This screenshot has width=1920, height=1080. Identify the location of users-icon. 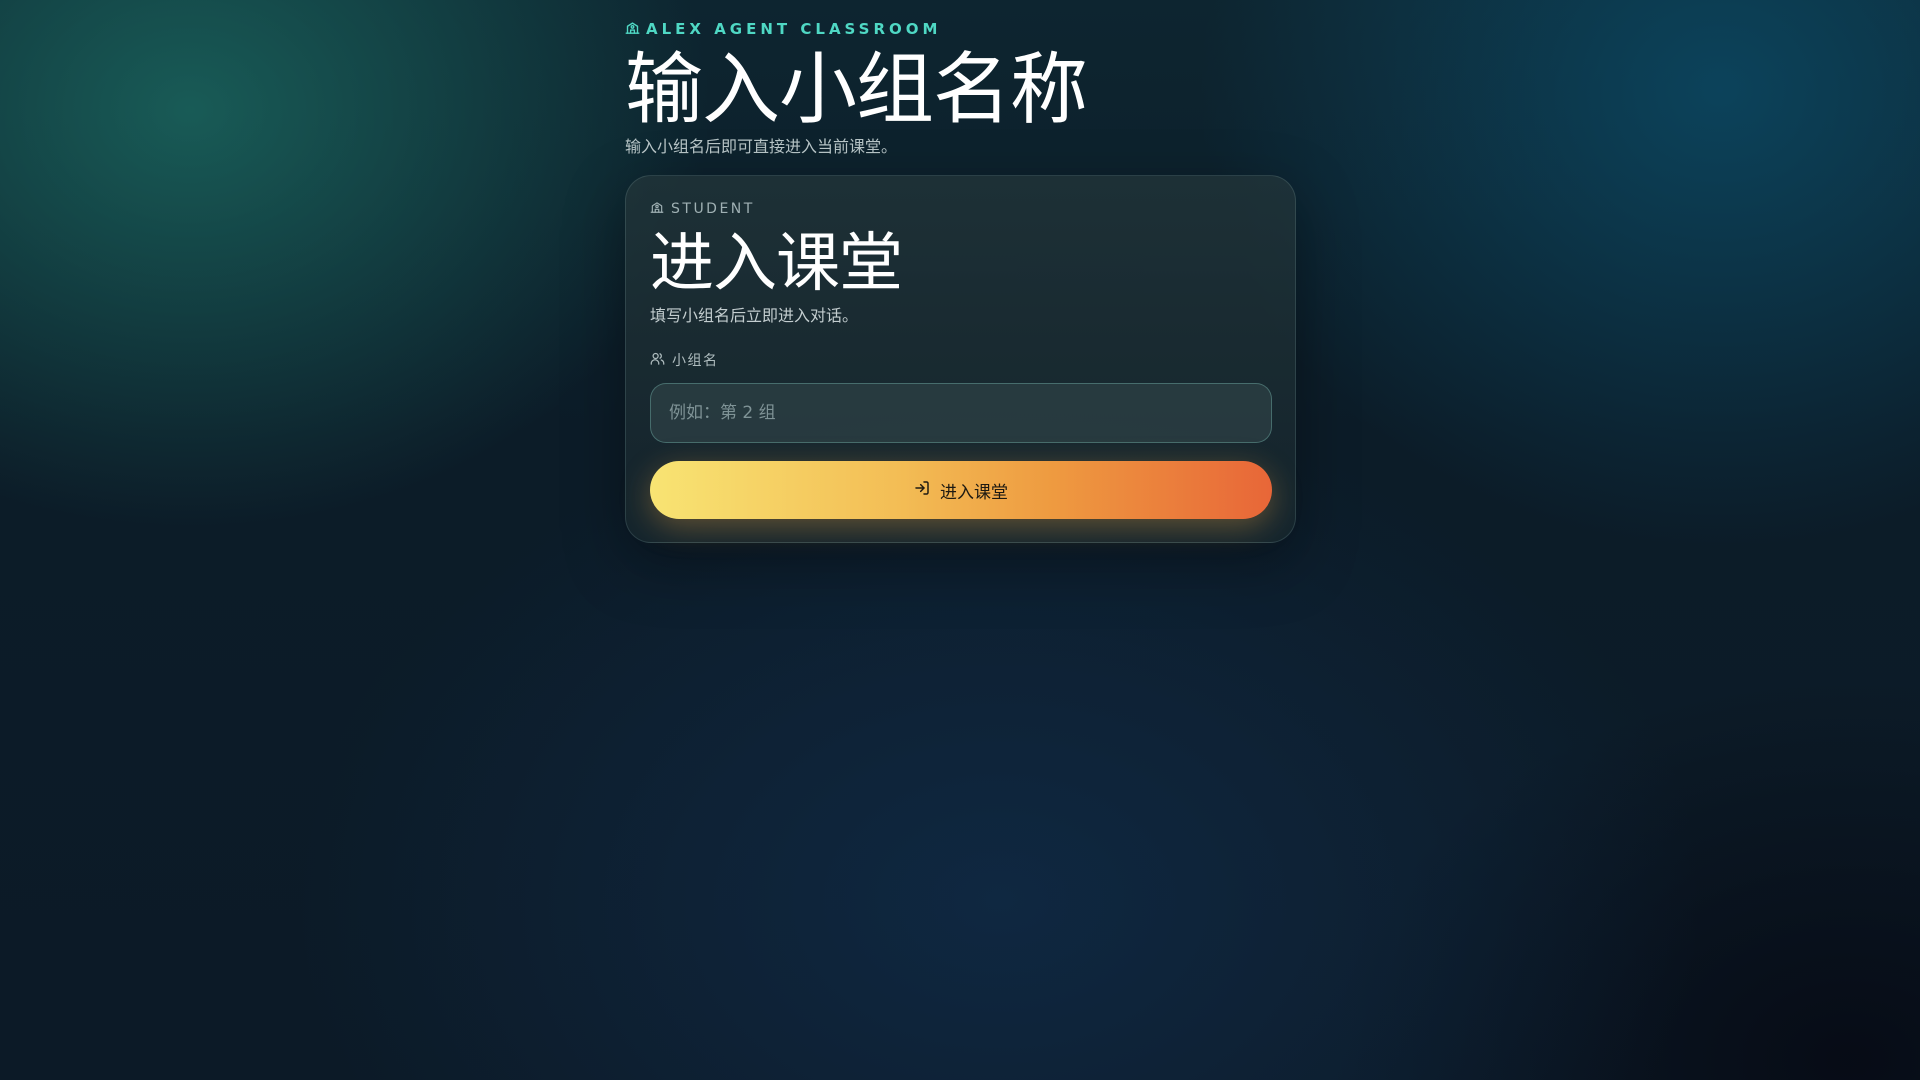
(657, 360).